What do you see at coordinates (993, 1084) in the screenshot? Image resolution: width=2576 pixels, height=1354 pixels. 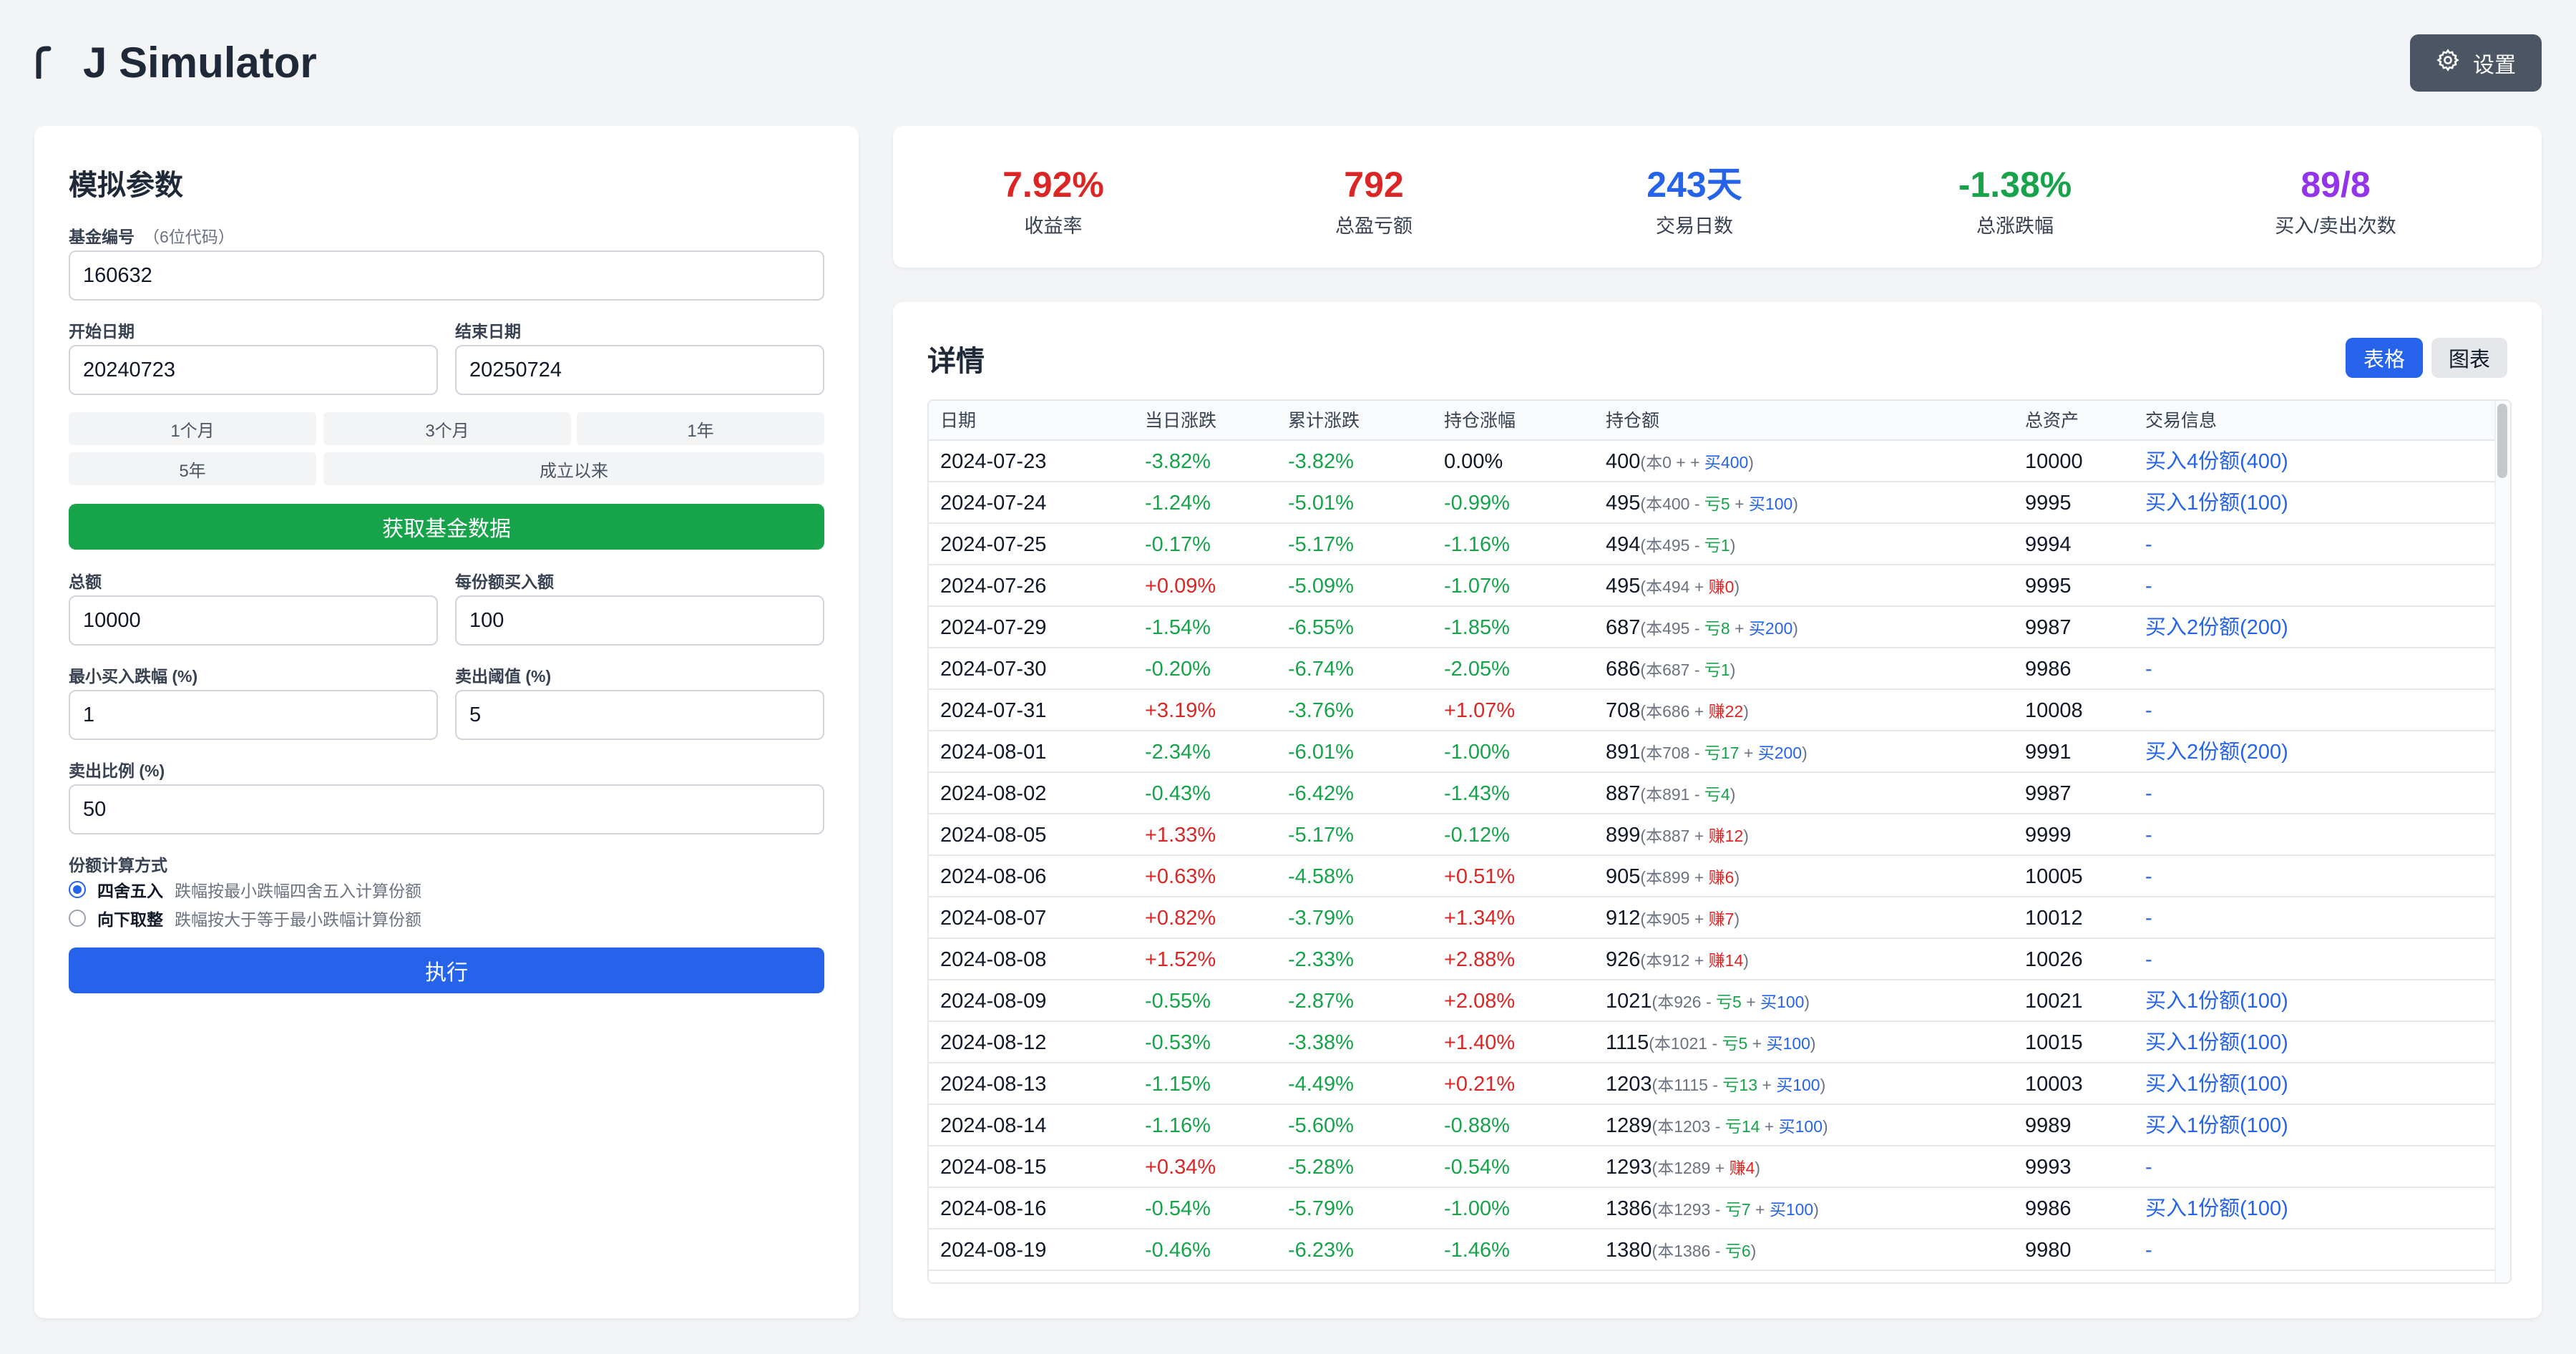 I see `cell-date: 2024-08-13` at bounding box center [993, 1084].